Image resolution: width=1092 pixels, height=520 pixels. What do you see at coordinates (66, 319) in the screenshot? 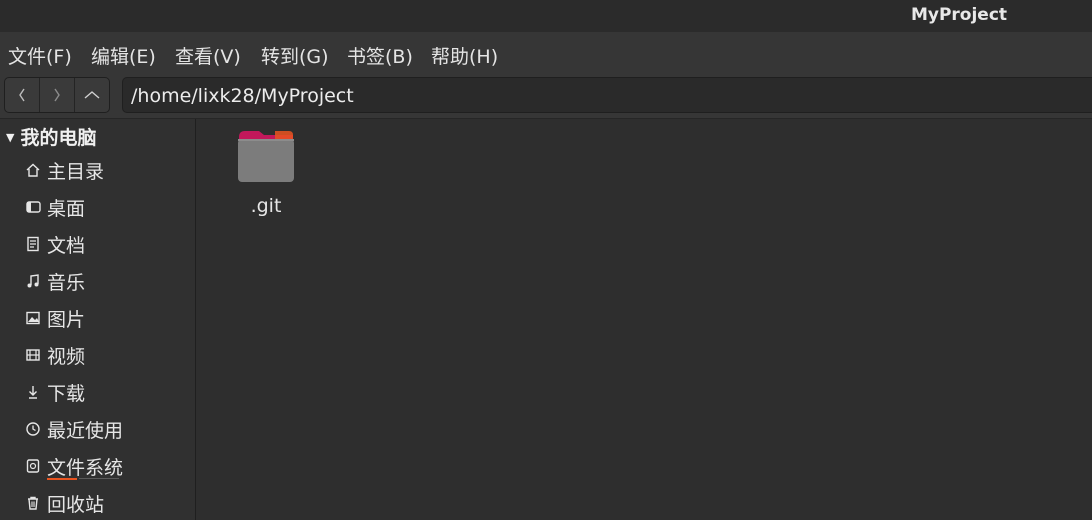
I see `sidebar-item-label: 图片` at bounding box center [66, 319].